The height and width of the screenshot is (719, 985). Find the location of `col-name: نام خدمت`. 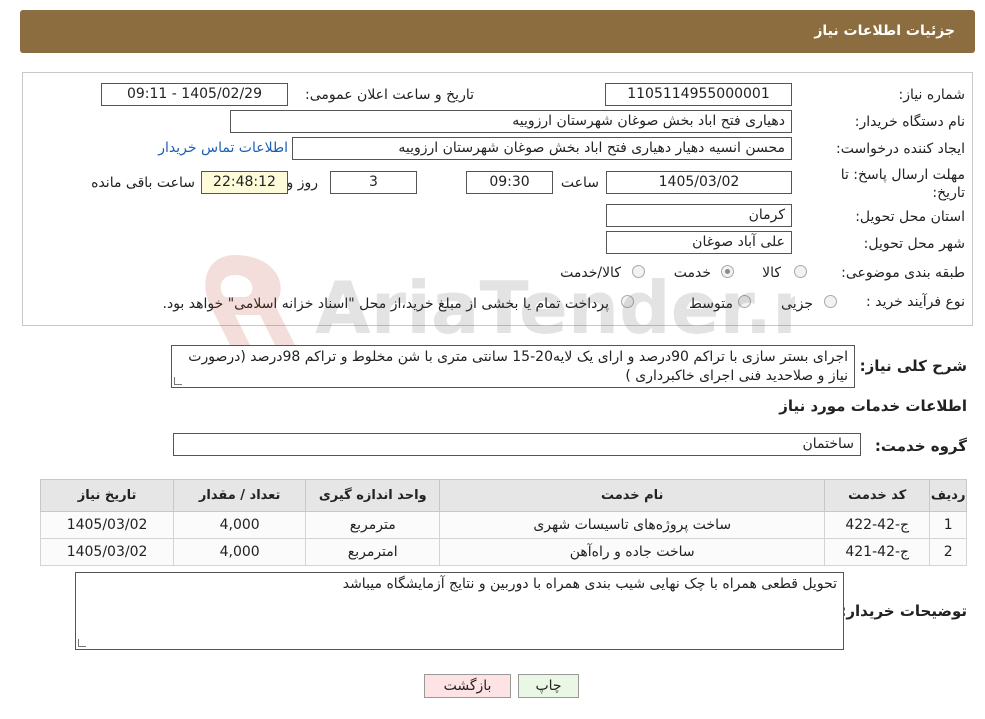

col-name: نام خدمت is located at coordinates (632, 495).